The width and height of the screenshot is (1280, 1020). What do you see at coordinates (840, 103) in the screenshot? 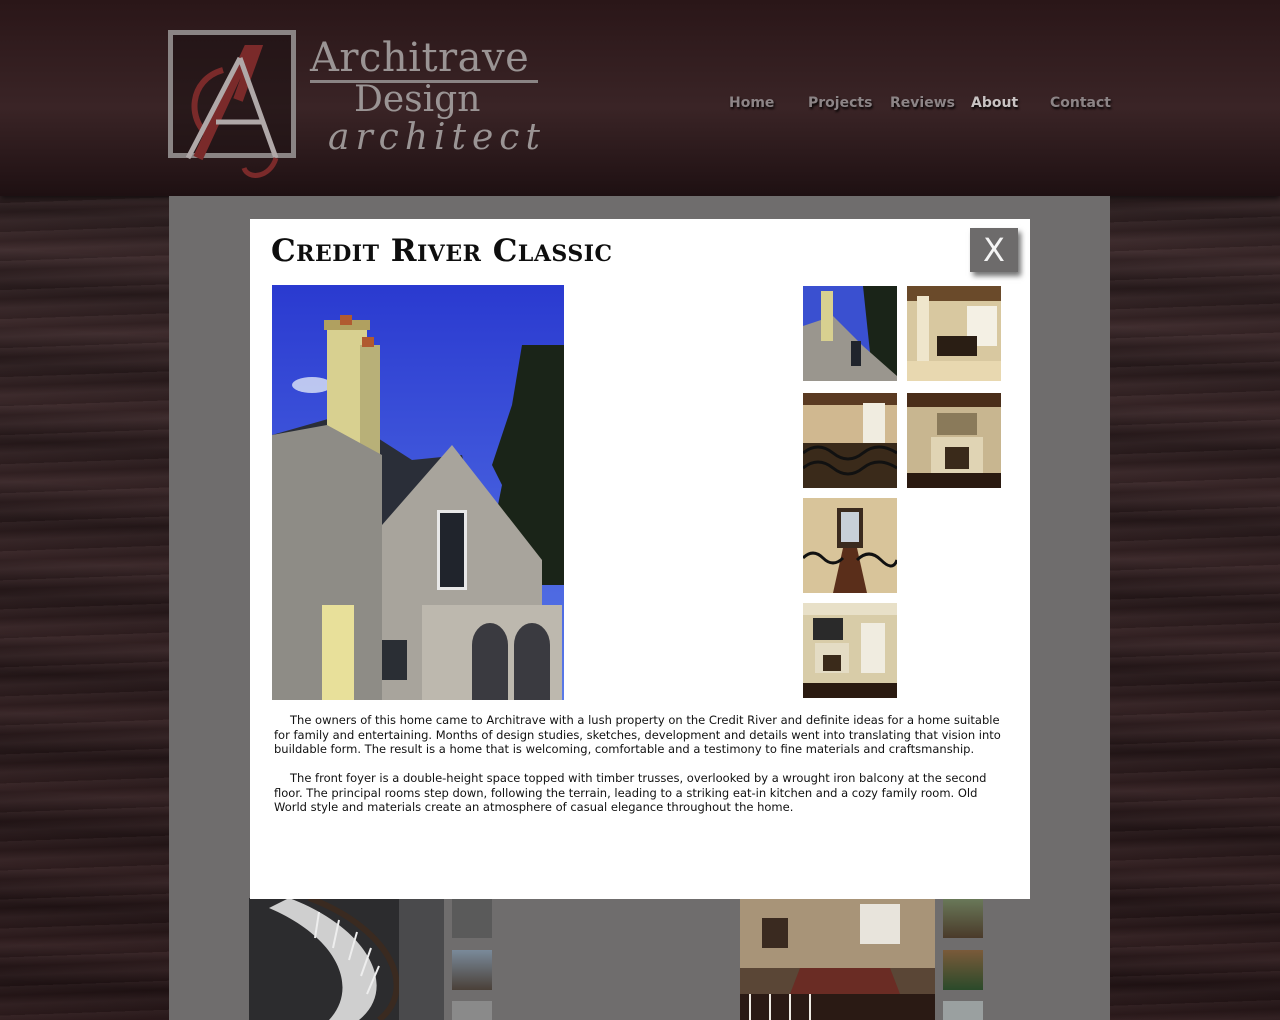
I see `nav-projects: Projects` at bounding box center [840, 103].